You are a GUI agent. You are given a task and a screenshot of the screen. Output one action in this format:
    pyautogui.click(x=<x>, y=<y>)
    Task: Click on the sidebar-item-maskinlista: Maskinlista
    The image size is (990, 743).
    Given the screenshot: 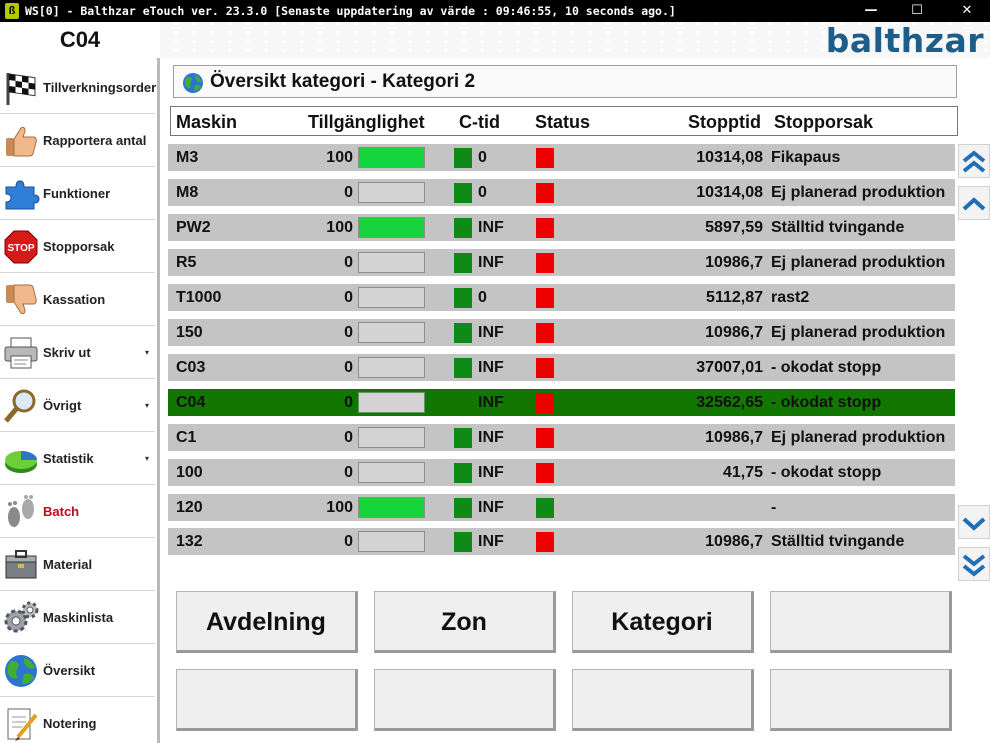 What is the action you would take?
    pyautogui.click(x=77, y=617)
    